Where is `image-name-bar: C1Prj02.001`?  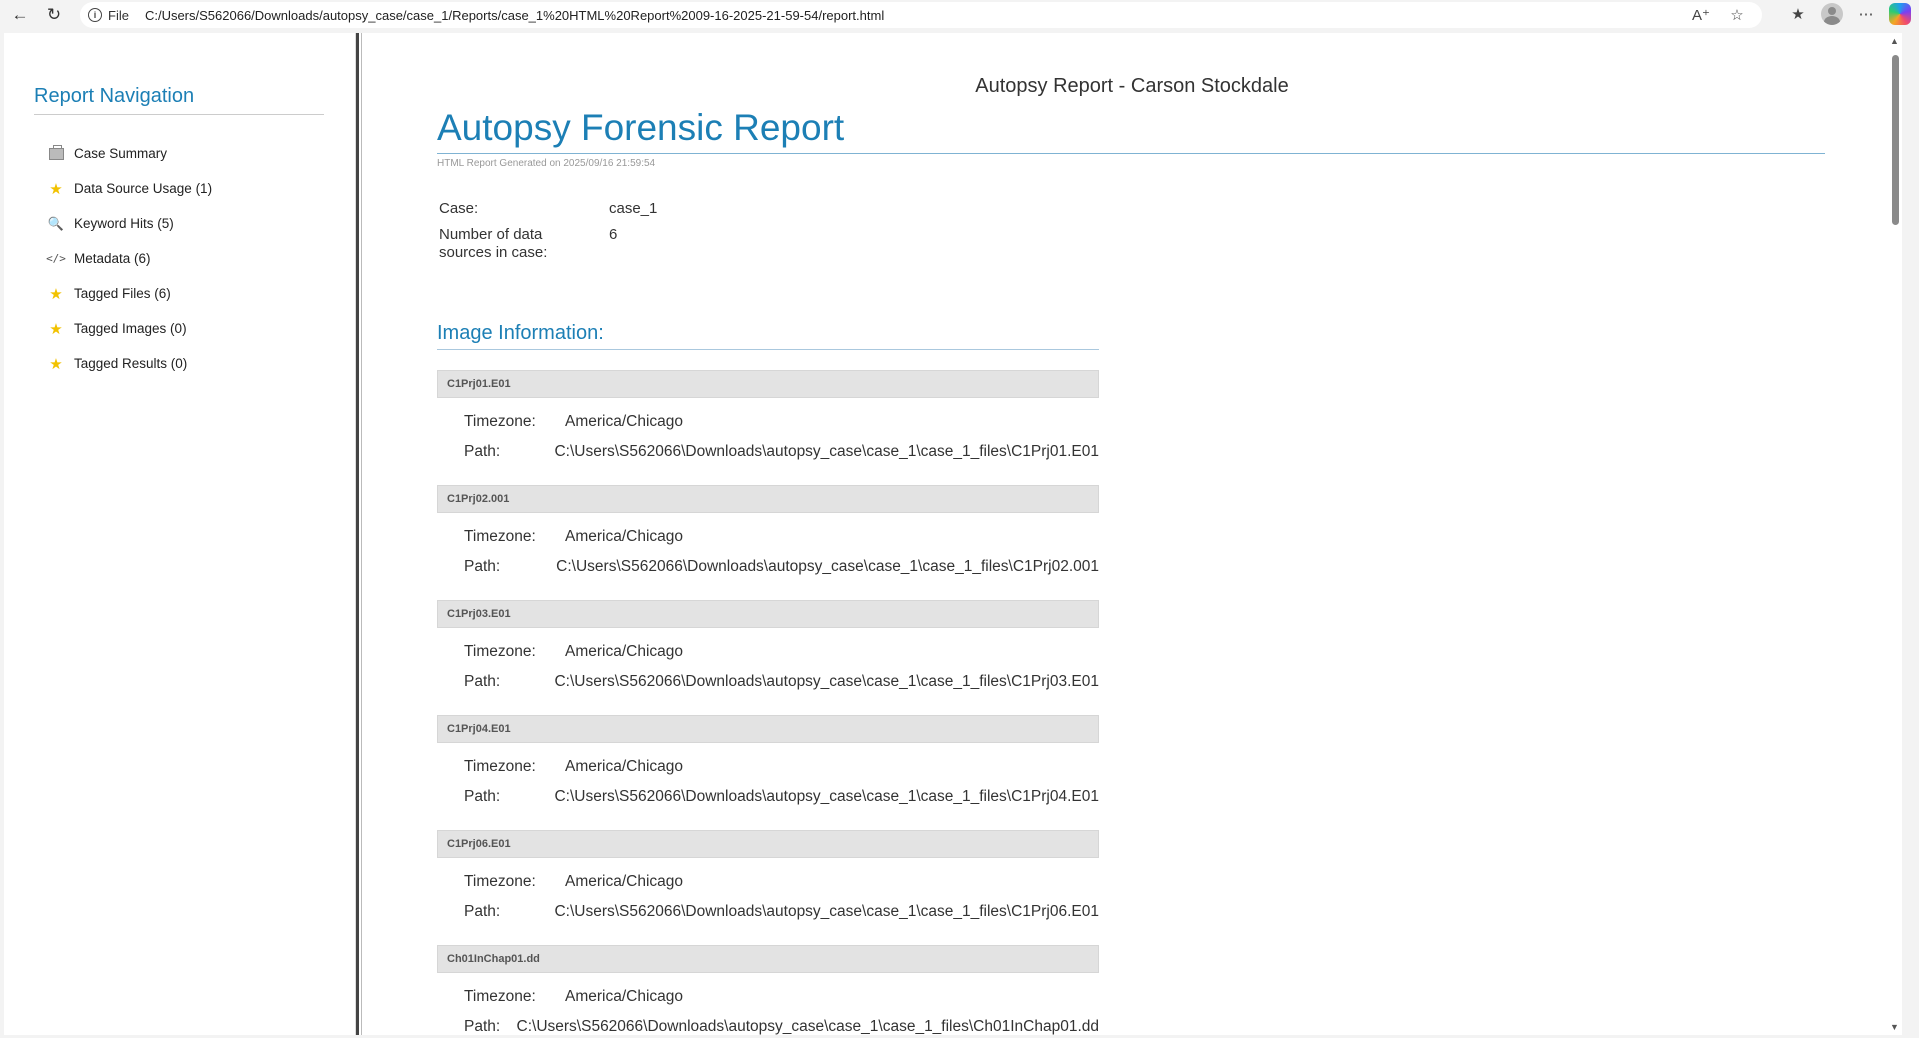
image-name-bar: C1Prj02.001 is located at coordinates (768, 499).